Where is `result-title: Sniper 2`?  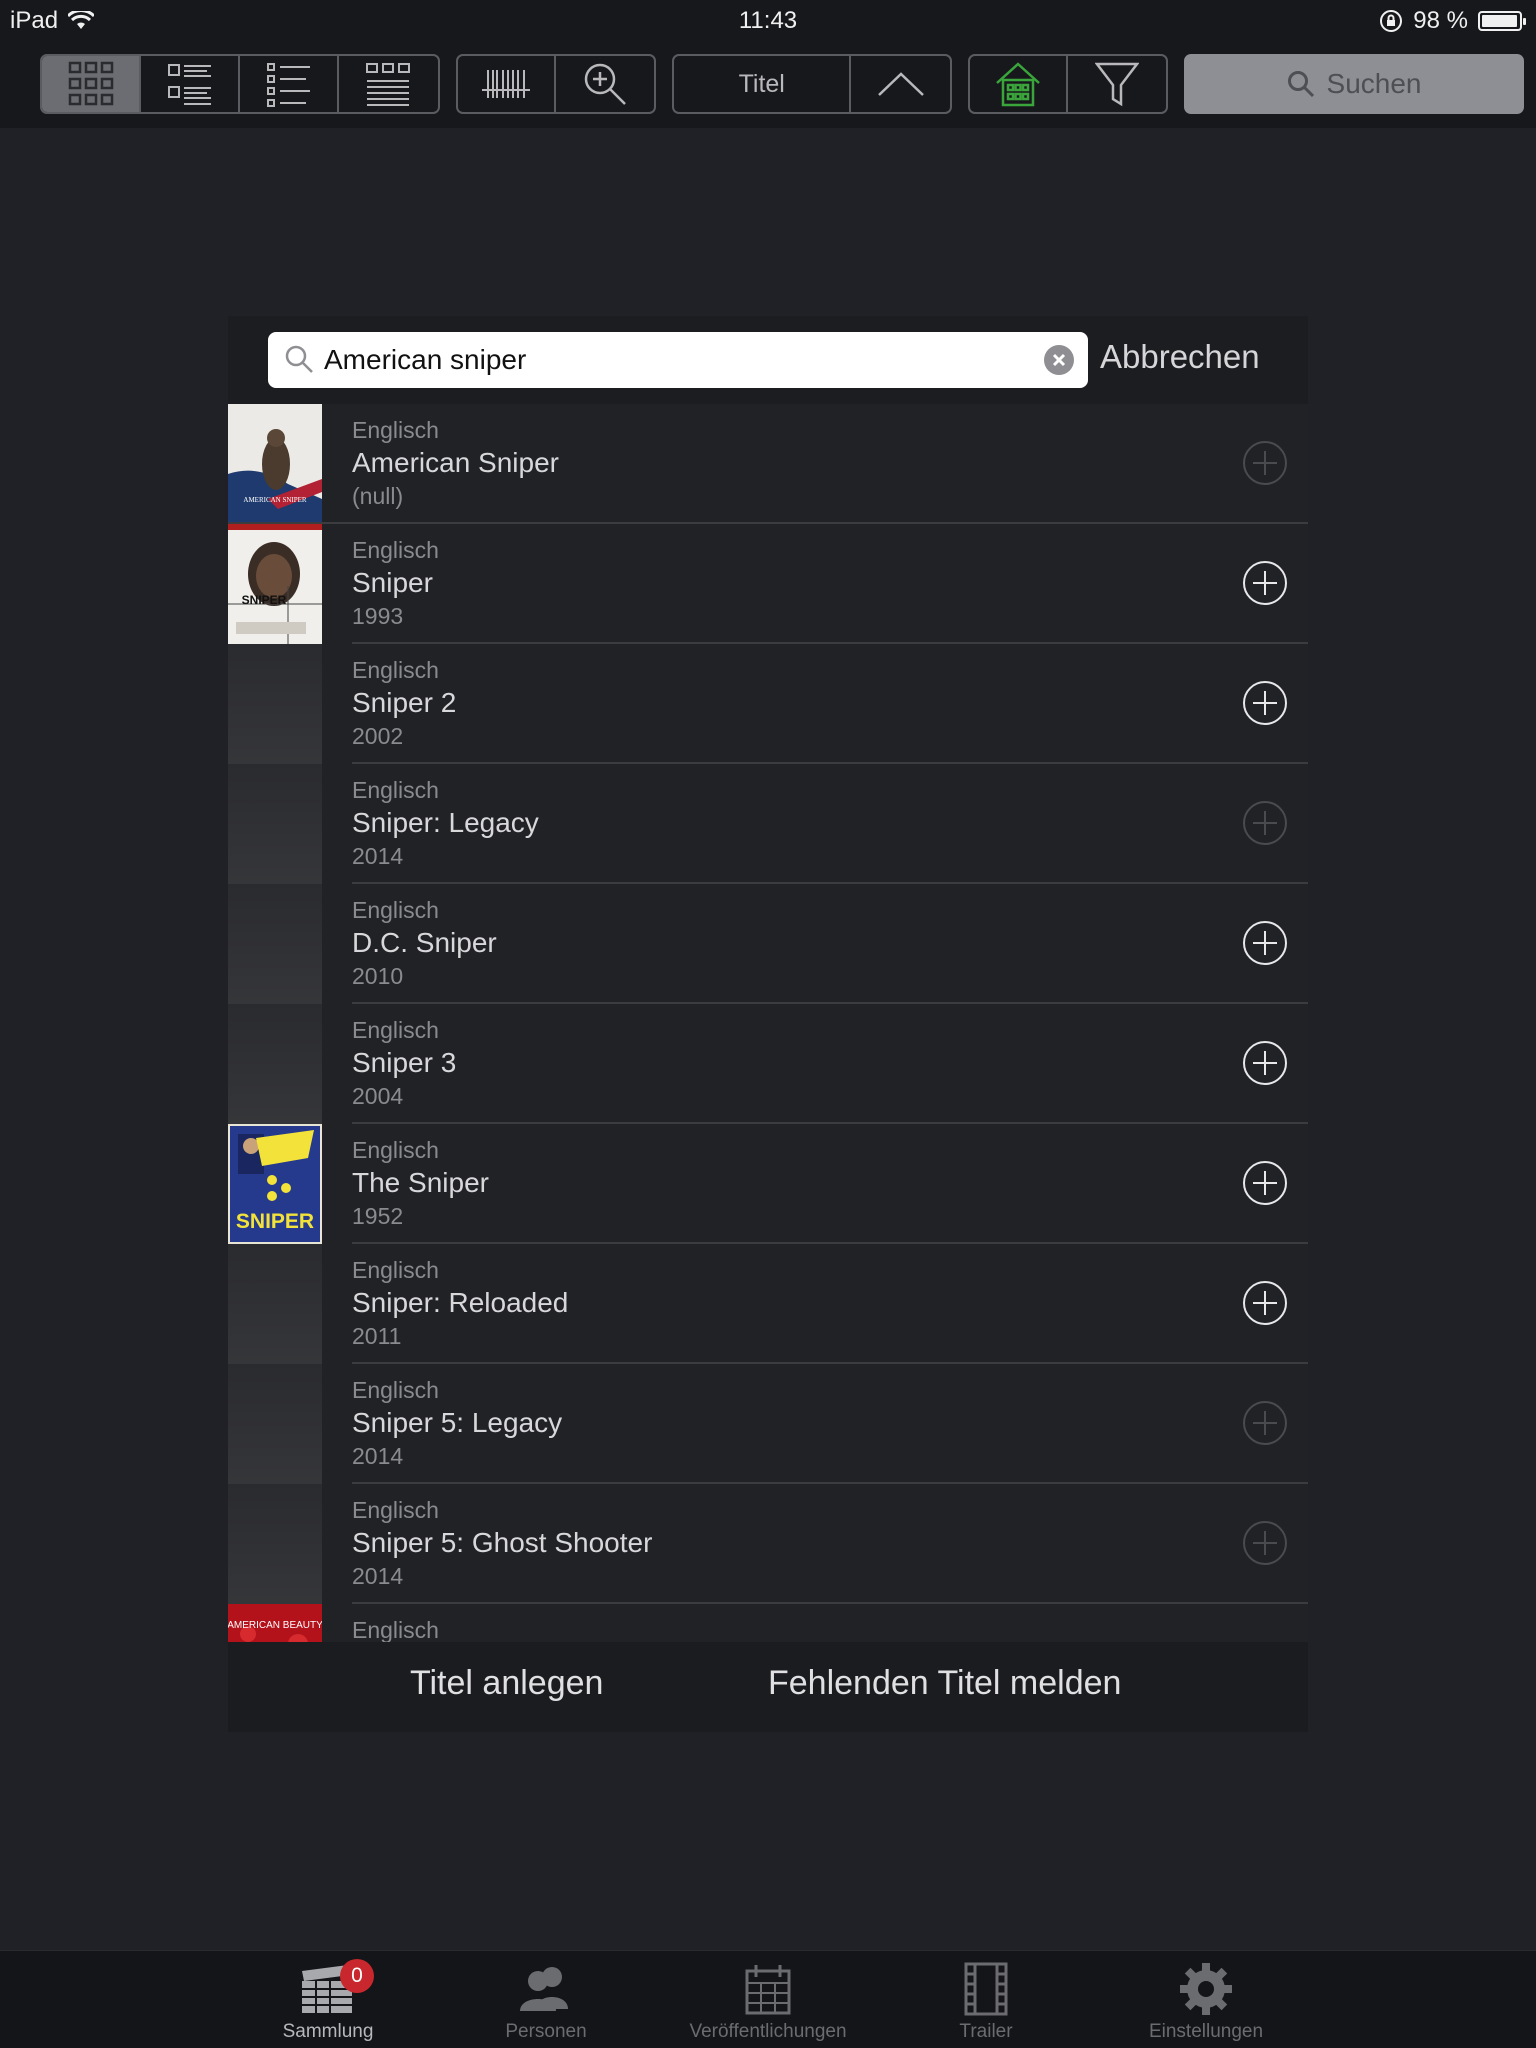 result-title: Sniper 2 is located at coordinates (404, 702).